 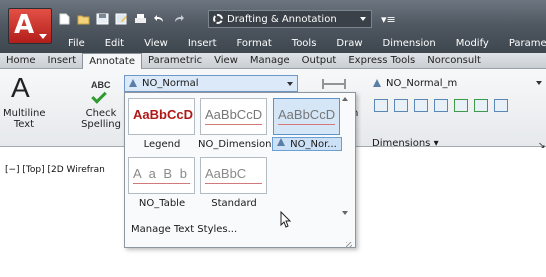 What do you see at coordinates (270, 60) in the screenshot?
I see `tab-manage: Manage` at bounding box center [270, 60].